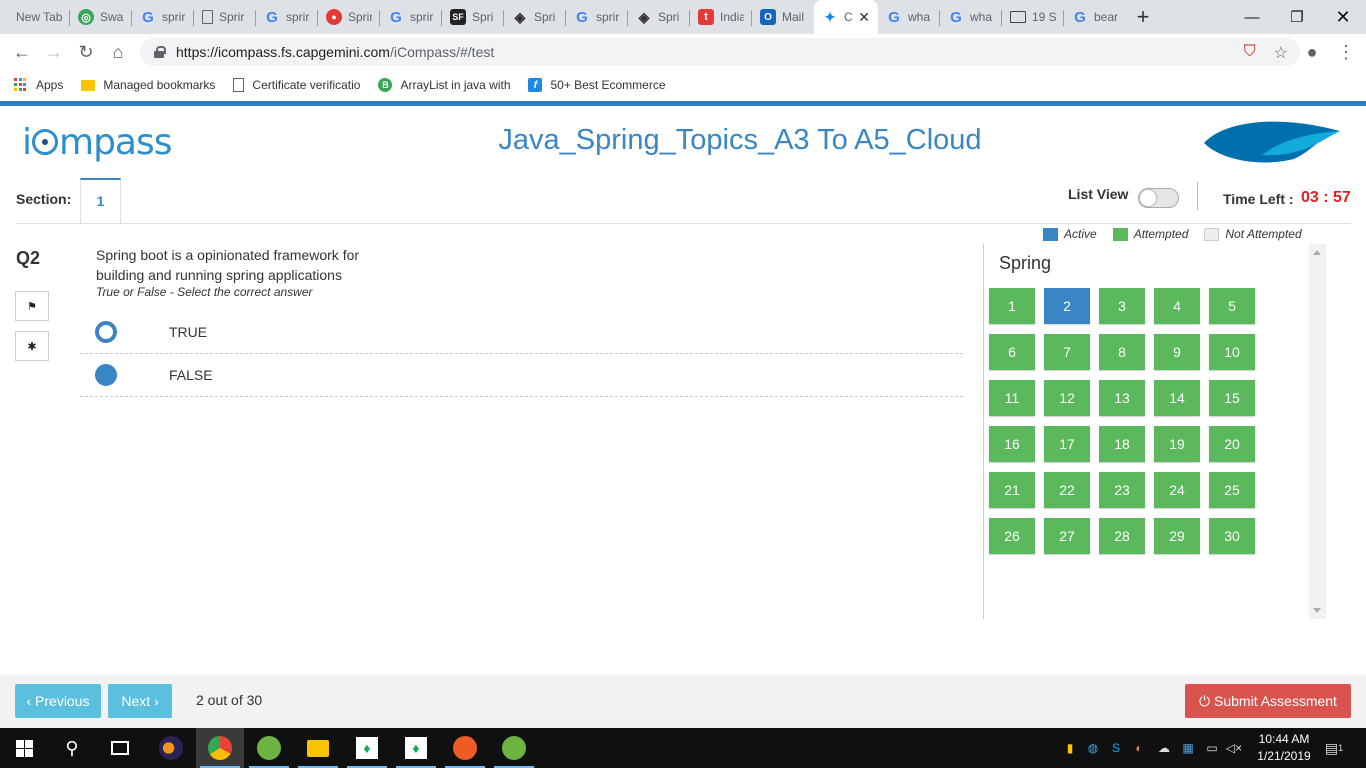 The image size is (1366, 768). Describe the element at coordinates (1012, 306) in the screenshot. I see `question-nav-button: 1` at that location.